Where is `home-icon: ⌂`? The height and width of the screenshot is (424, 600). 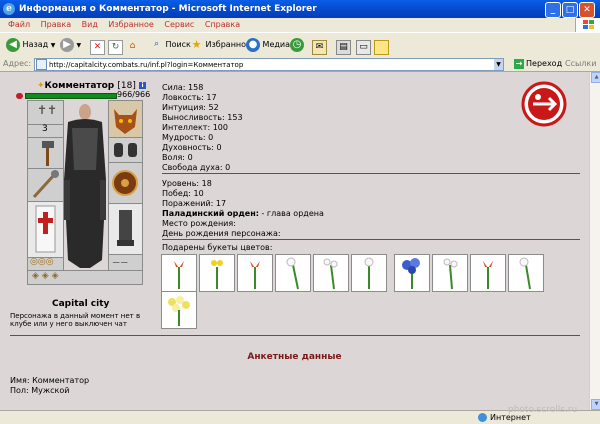
home-icon: ⌂ is located at coordinates (132, 46).